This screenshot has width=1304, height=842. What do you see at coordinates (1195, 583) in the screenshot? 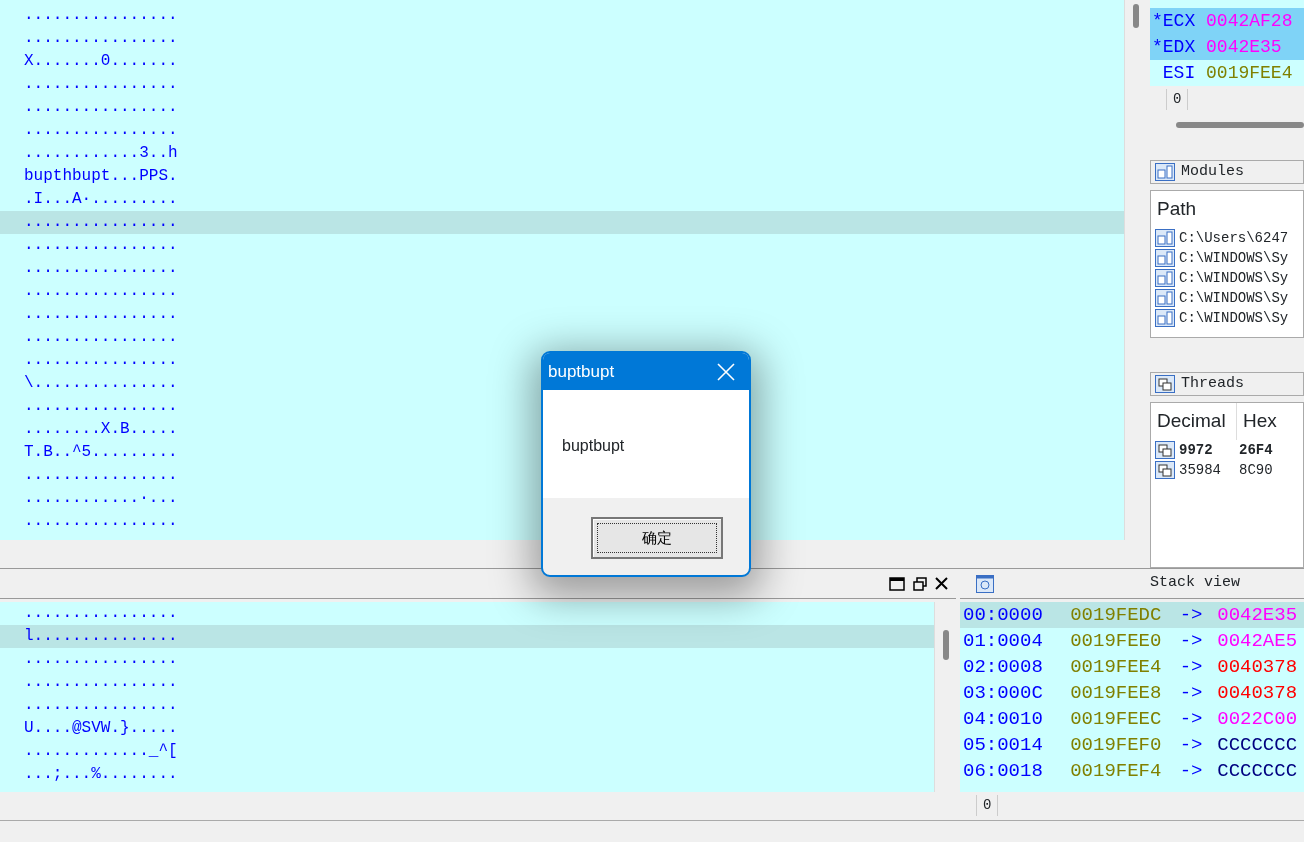
I see `panel-title: Stack view` at bounding box center [1195, 583].